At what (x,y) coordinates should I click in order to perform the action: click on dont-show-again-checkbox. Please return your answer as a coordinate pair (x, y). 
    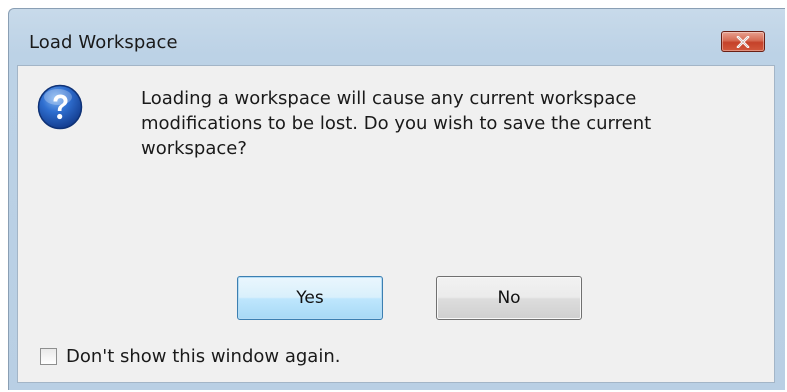
    Looking at the image, I should click on (48, 356).